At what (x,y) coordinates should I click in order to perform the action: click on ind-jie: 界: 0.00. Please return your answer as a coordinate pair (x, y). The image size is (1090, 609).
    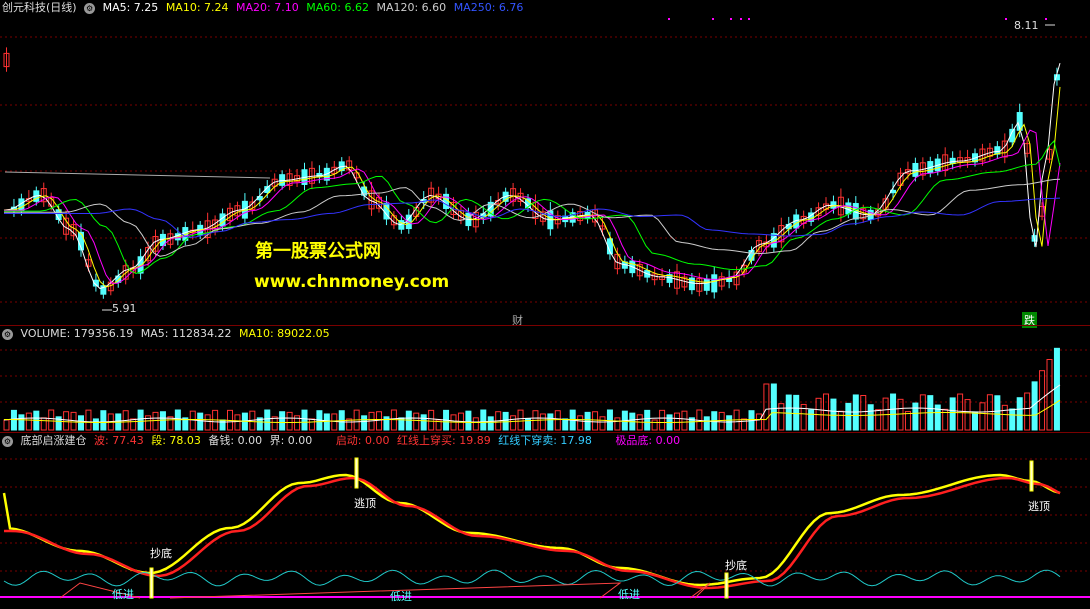
    Looking at the image, I should click on (291, 440).